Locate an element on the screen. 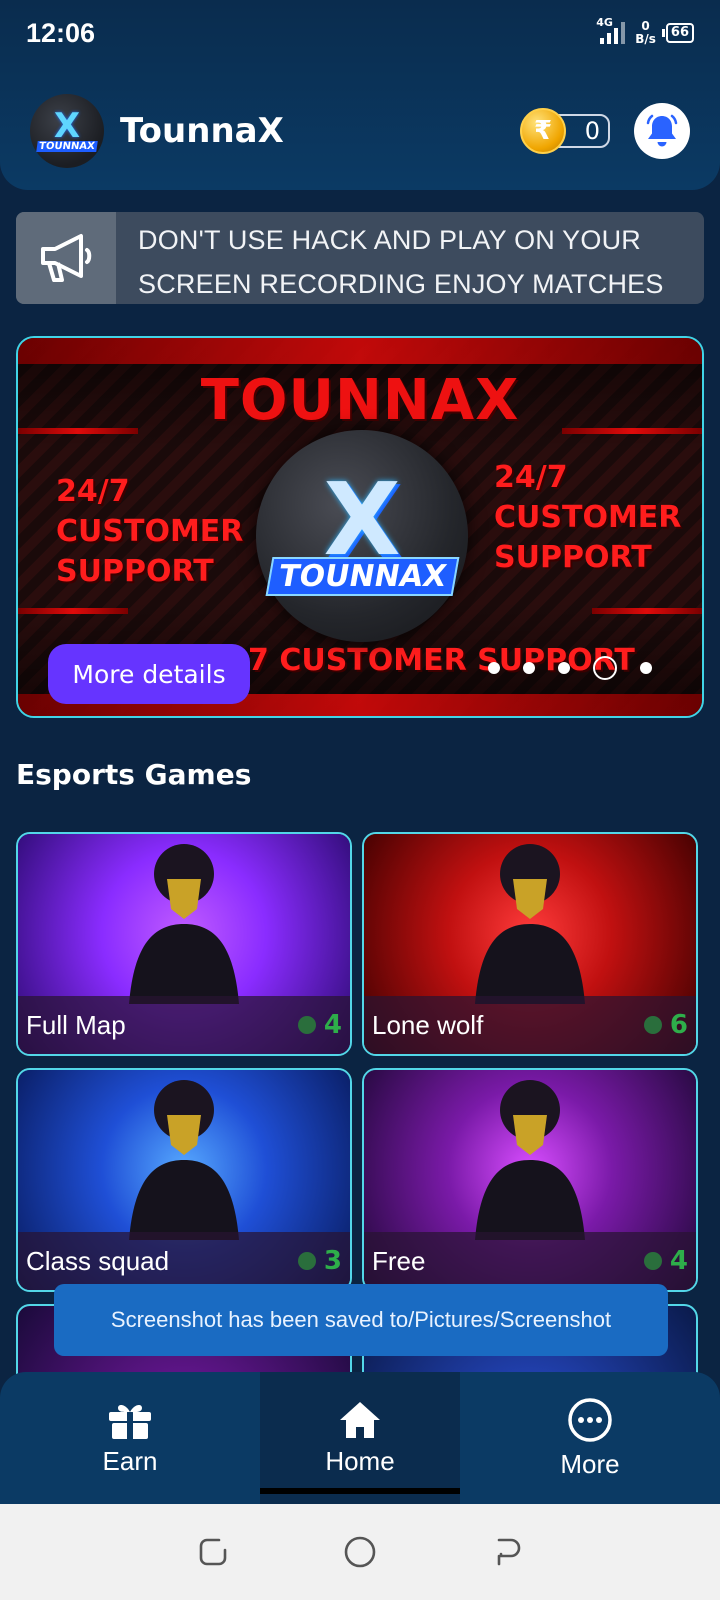 Image resolution: width=720 pixels, height=1600 pixels. notice-icon-box is located at coordinates (66, 258).